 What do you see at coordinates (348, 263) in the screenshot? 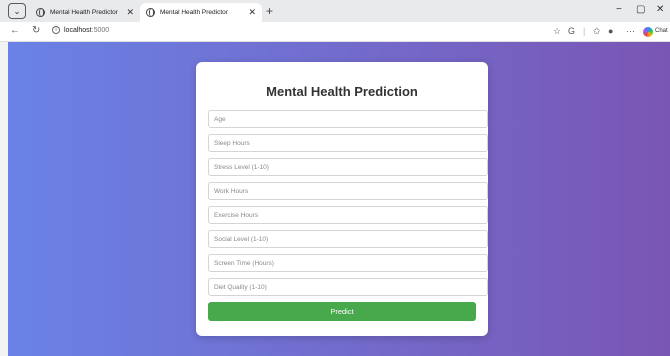
I see `screen-time-field` at bounding box center [348, 263].